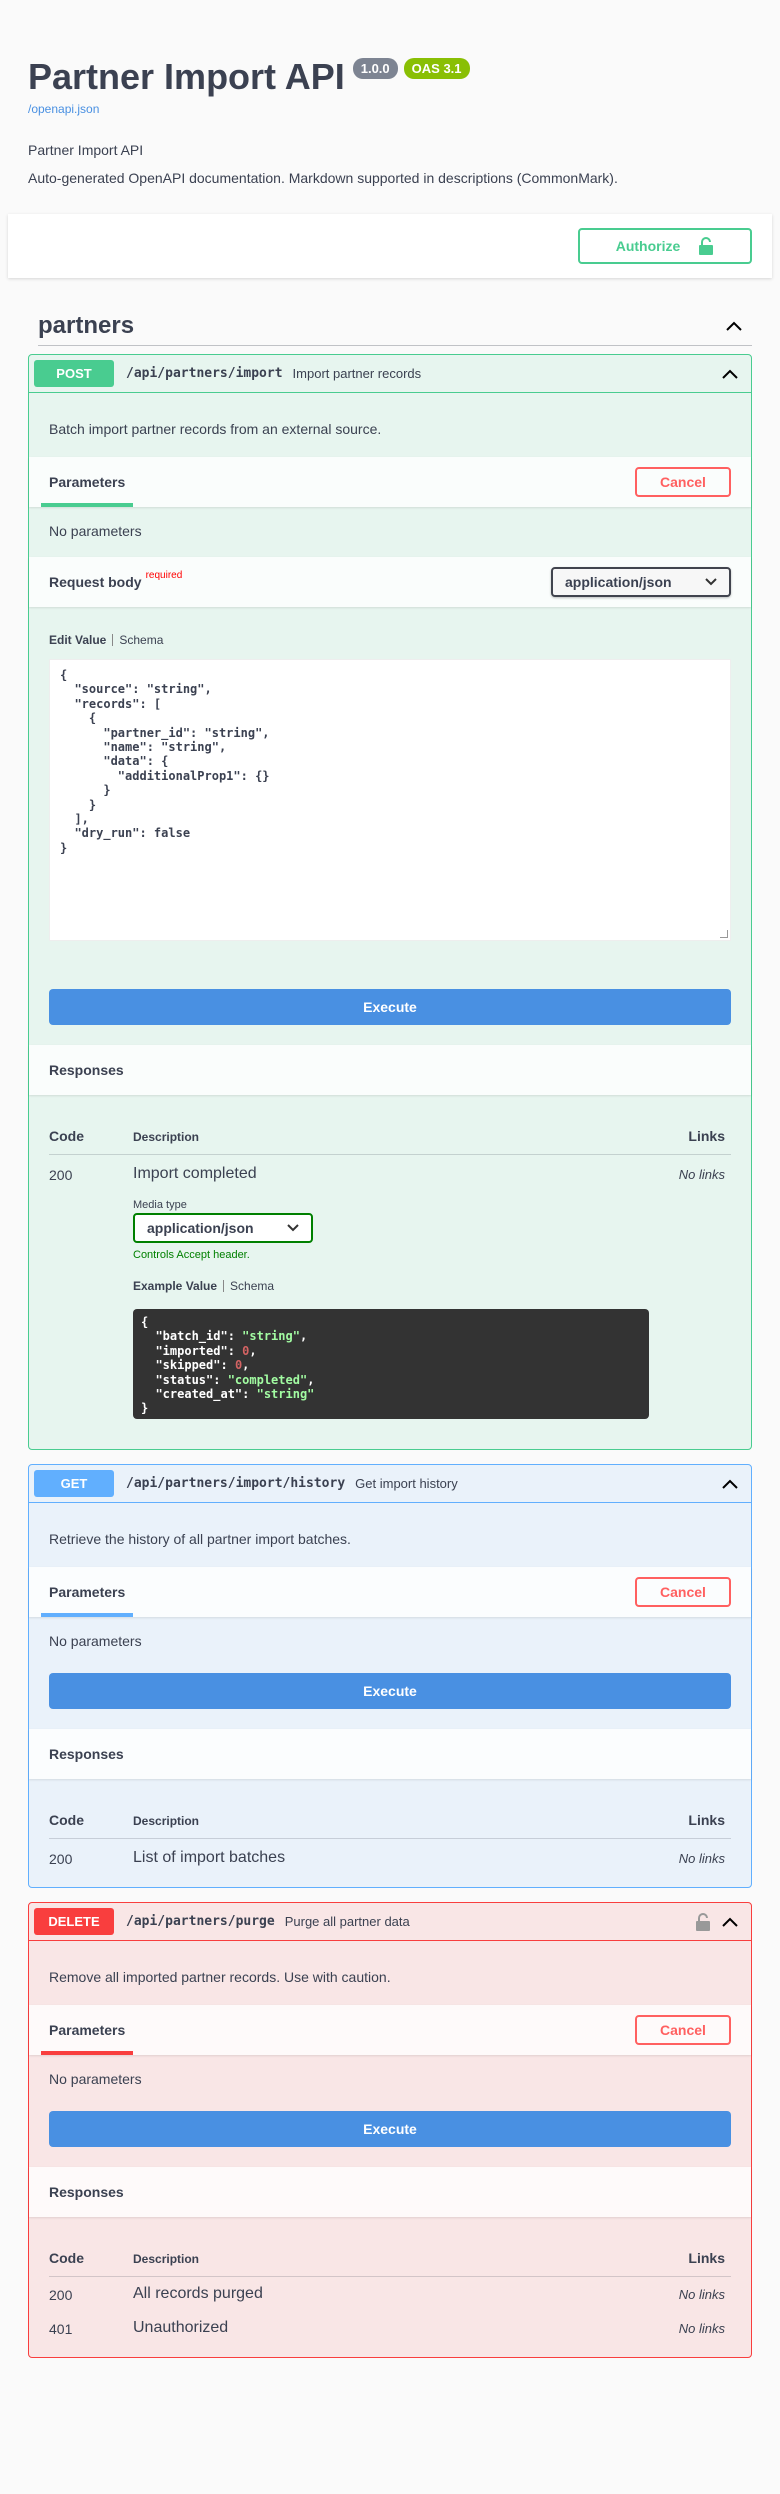 The image size is (780, 2494). Describe the element at coordinates (191, 1350) in the screenshot. I see `json-key: "imported"` at that location.